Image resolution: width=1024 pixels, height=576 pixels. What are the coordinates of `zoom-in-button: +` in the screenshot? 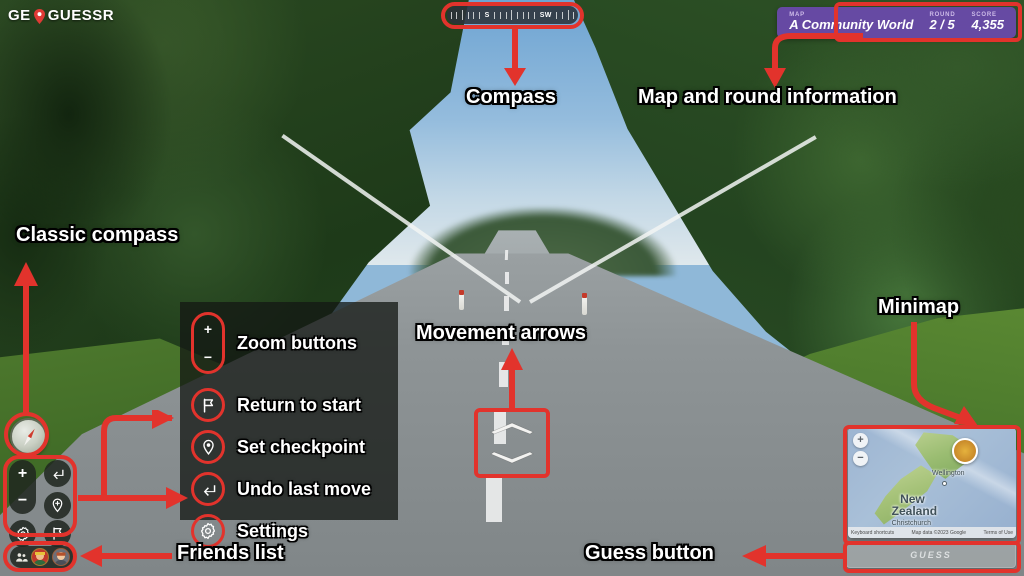 It's located at (22, 473).